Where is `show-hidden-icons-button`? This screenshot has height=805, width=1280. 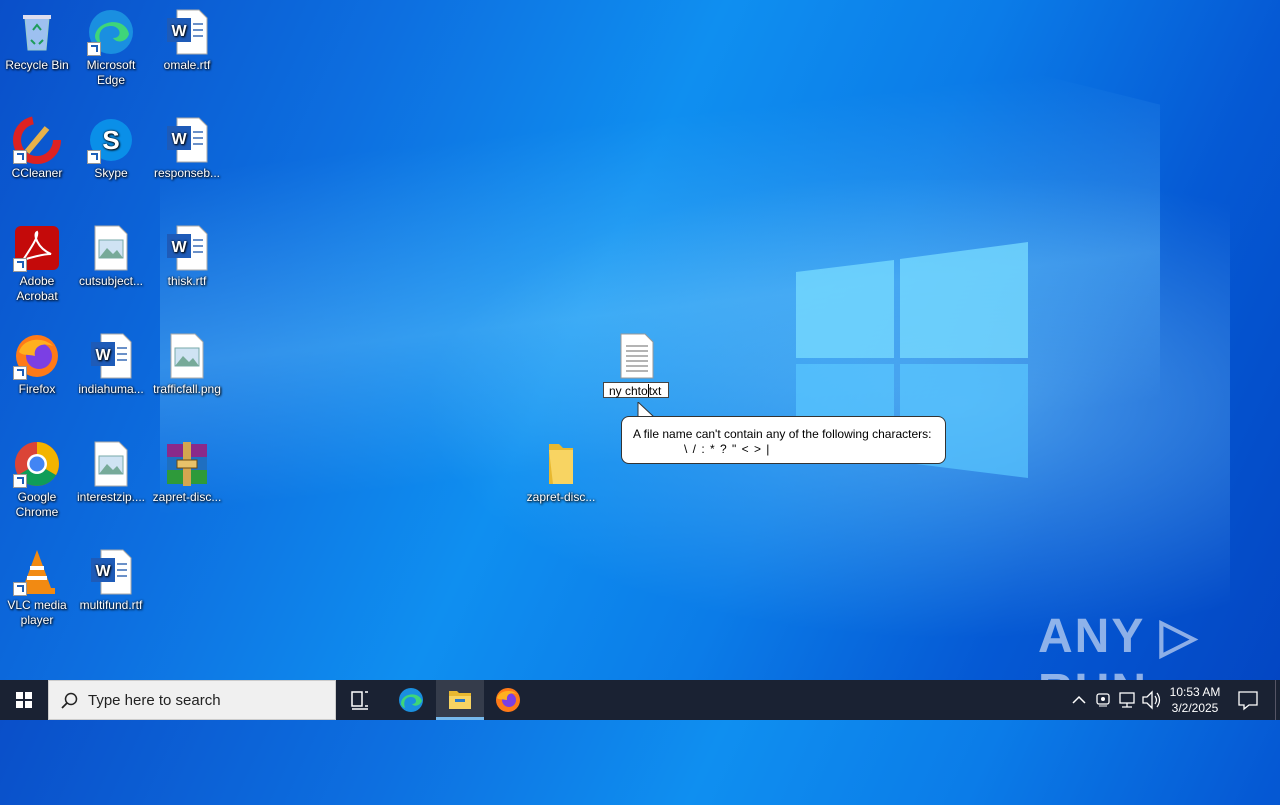
show-hidden-icons-button is located at coordinates (1079, 700).